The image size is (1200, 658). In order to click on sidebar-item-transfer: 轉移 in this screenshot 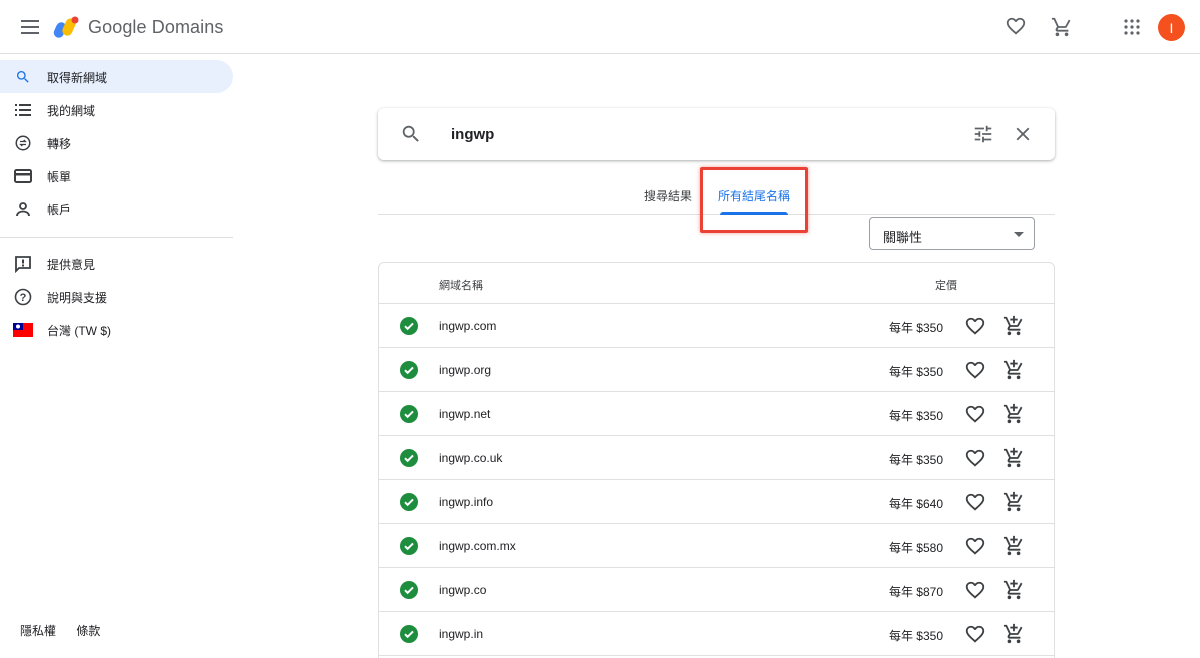, I will do `click(116, 142)`.